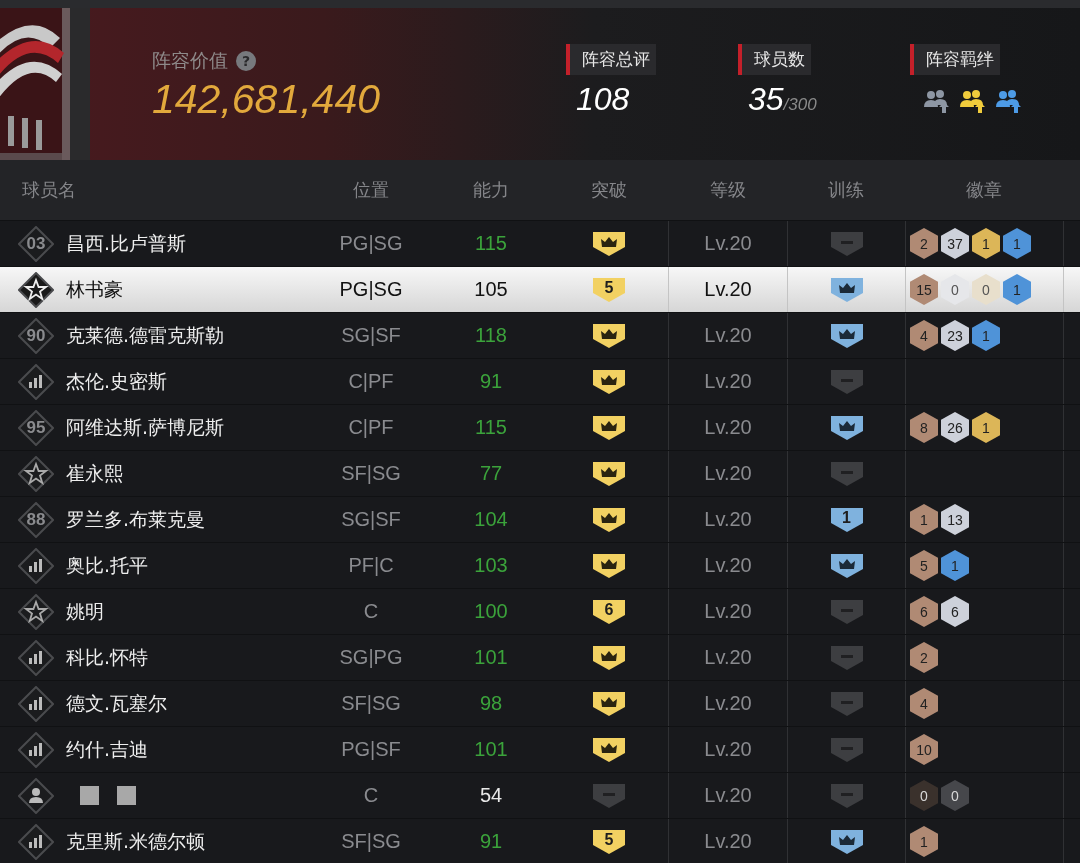  Describe the element at coordinates (984, 190) in the screenshot. I see `column-header: 徽章` at that location.